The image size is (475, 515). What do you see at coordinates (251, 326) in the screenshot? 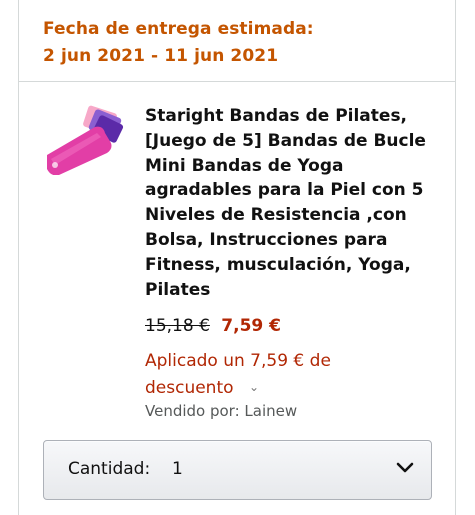
I see `current-price: 7,59 €` at bounding box center [251, 326].